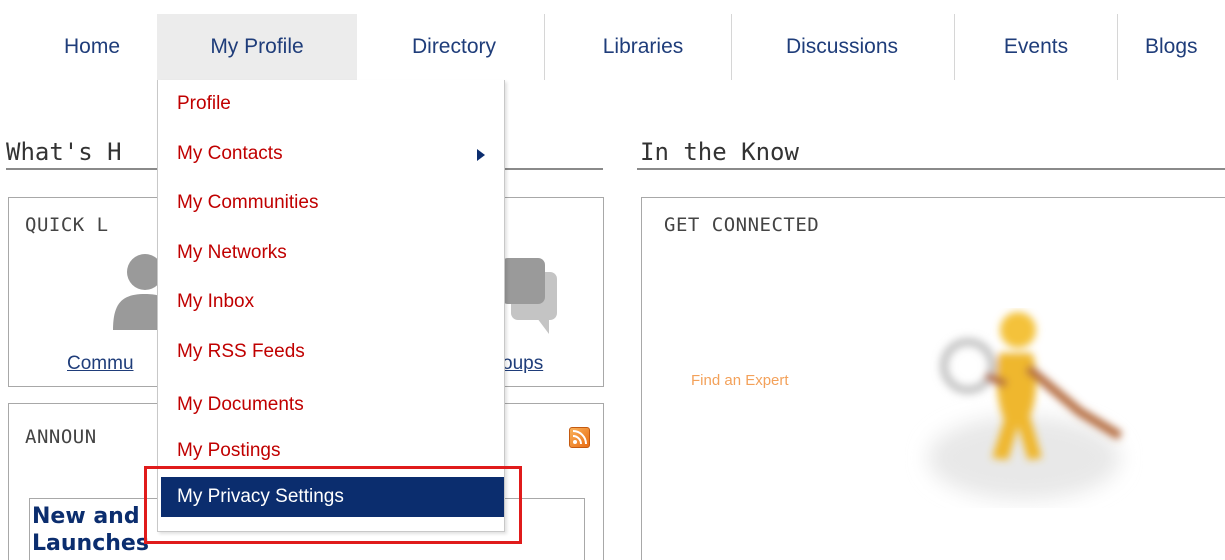  I want to click on find-expert-link: Find an Expert, so click(740, 380).